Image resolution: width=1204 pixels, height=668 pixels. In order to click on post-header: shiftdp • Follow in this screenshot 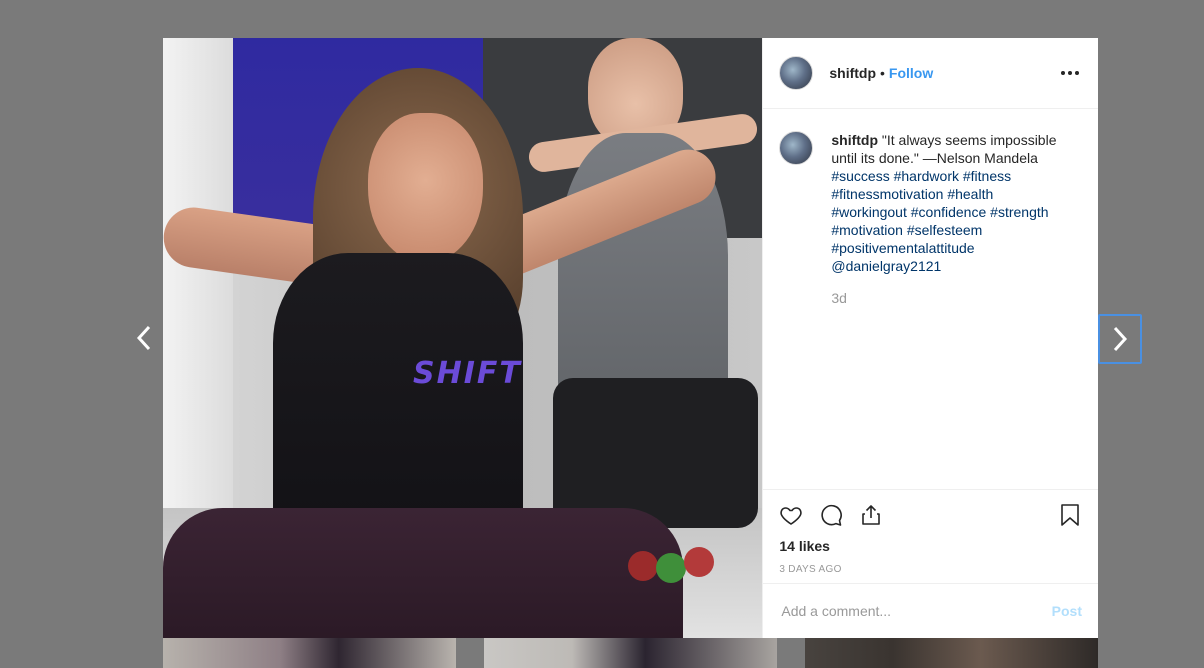, I will do `click(930, 73)`.